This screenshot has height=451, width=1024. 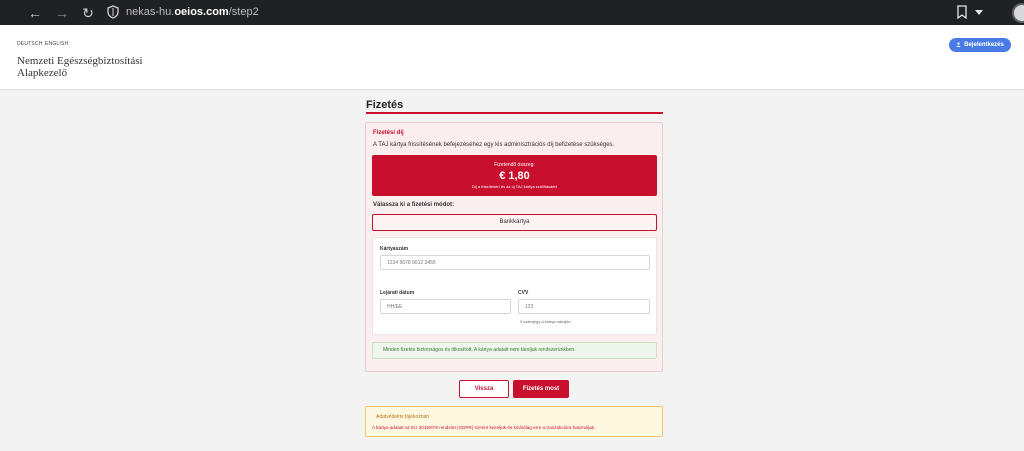 What do you see at coordinates (984, 45) in the screenshot?
I see `login-label: Bejelentkezés` at bounding box center [984, 45].